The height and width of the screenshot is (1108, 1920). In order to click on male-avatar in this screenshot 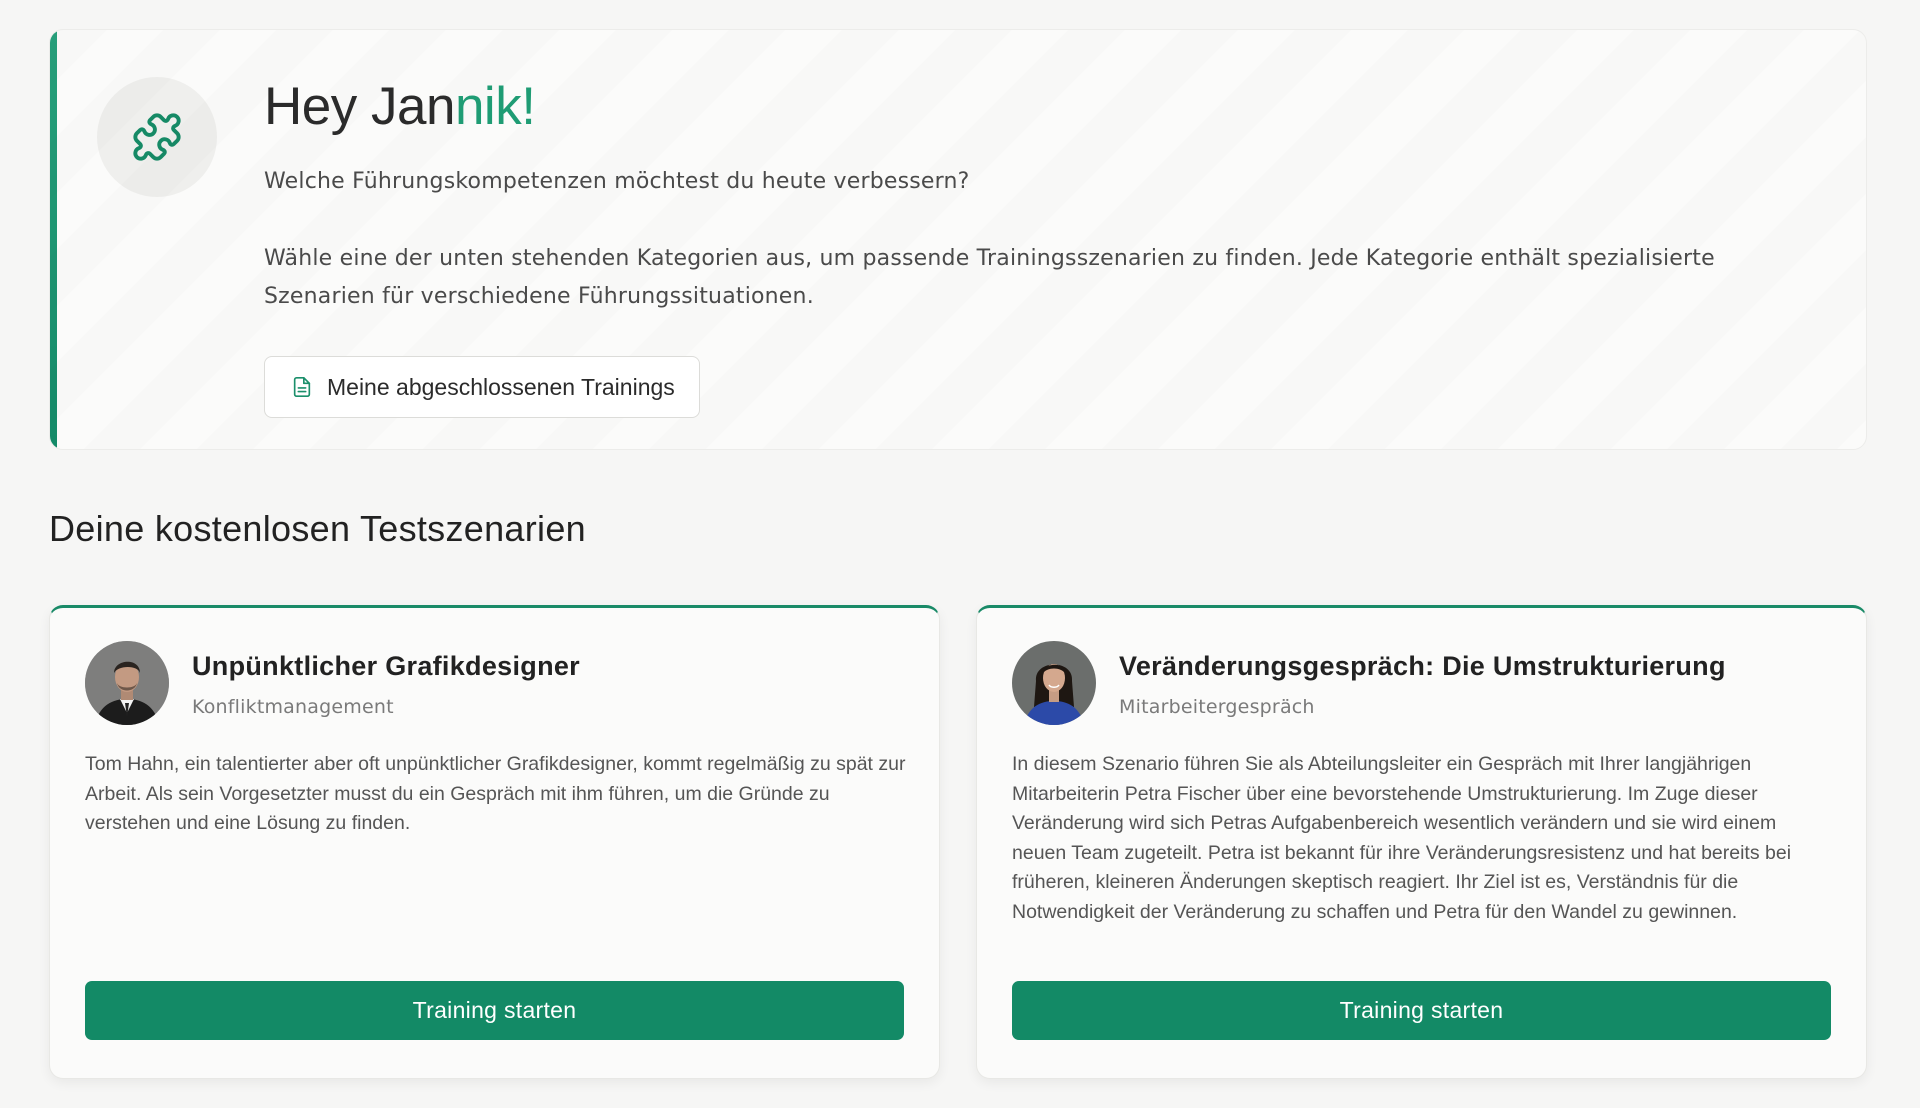, I will do `click(127, 683)`.